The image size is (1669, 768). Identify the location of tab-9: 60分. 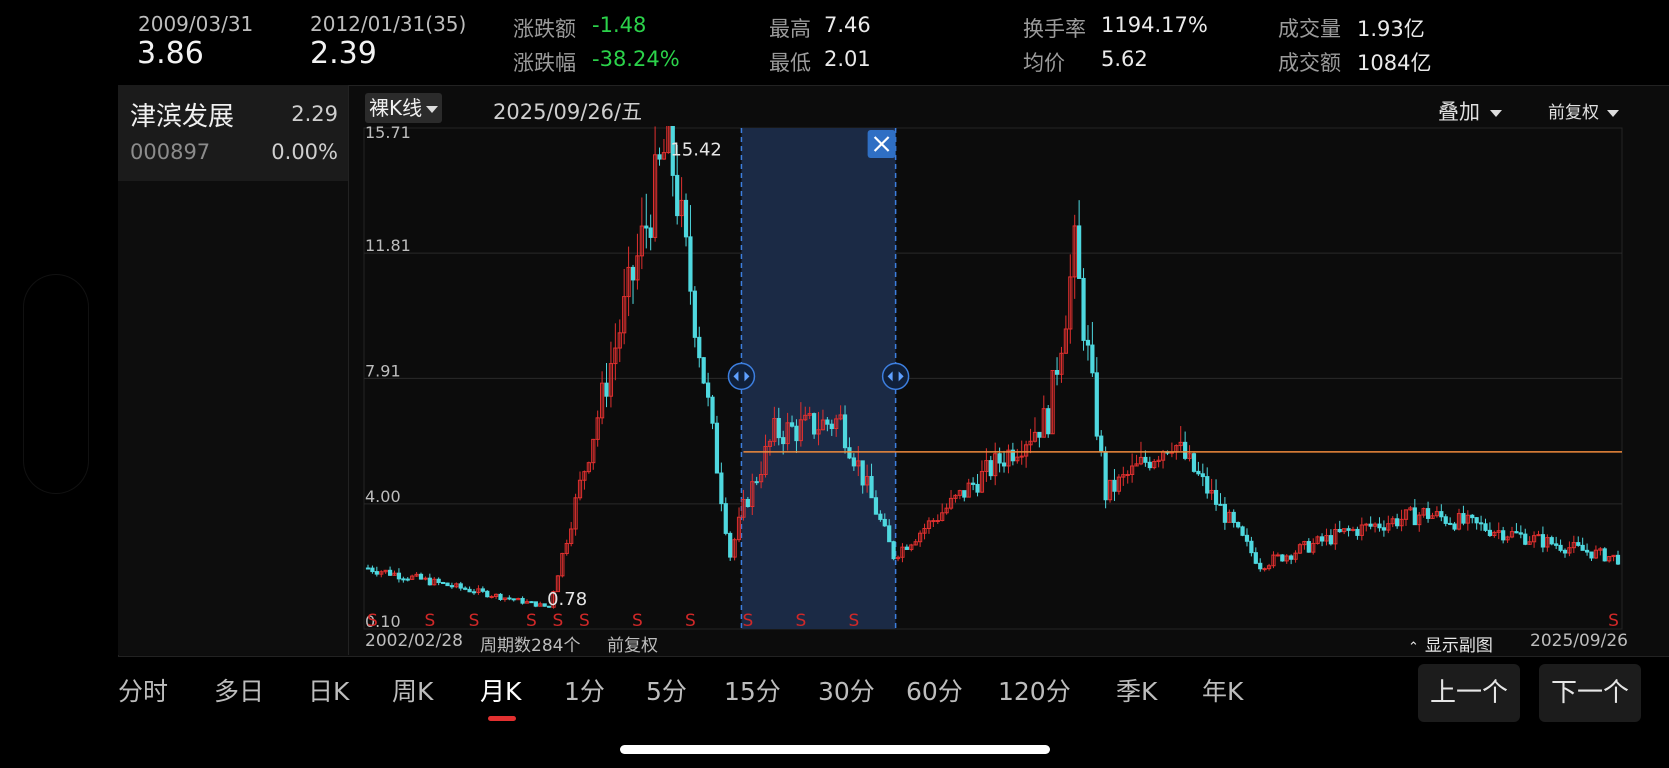
(934, 690).